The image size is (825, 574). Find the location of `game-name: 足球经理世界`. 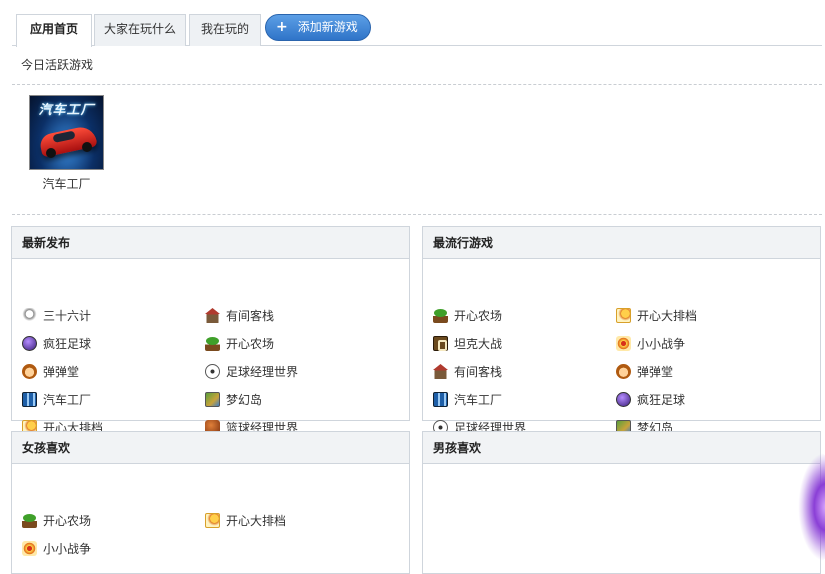

game-name: 足球经理世界 is located at coordinates (262, 372).